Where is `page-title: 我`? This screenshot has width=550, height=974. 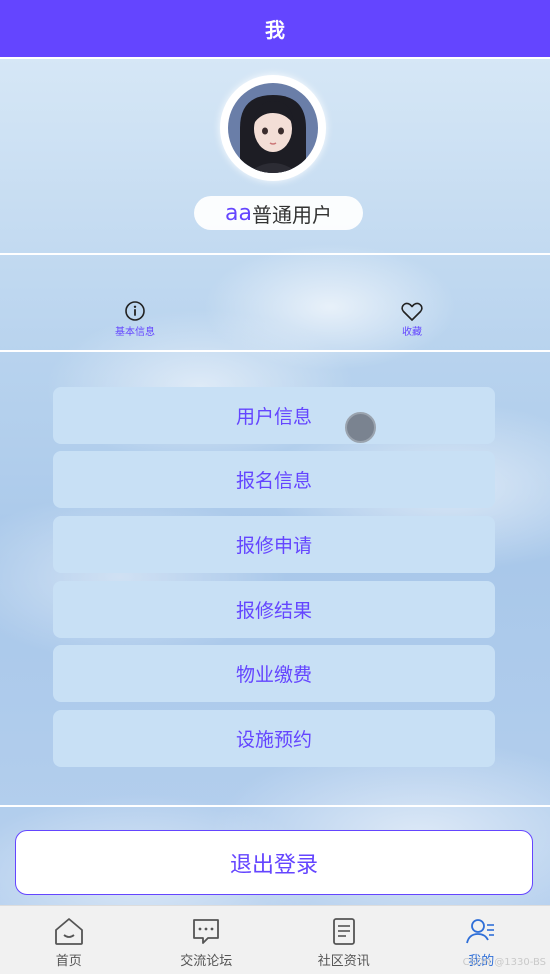 page-title: 我 is located at coordinates (275, 30).